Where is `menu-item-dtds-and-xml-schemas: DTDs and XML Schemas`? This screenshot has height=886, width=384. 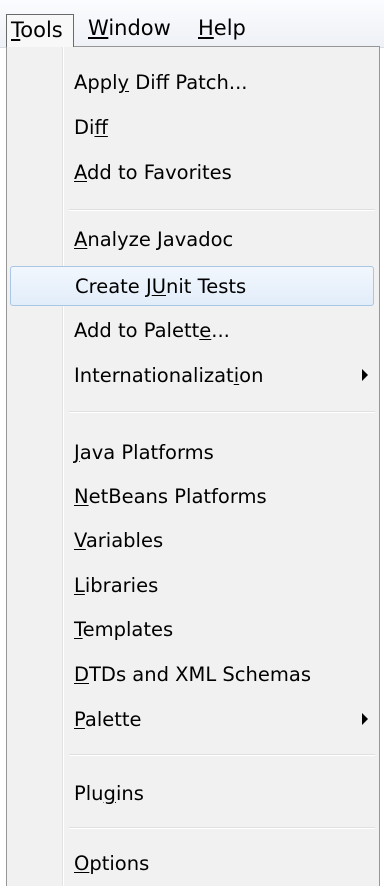
menu-item-dtds-and-xml-schemas: DTDs and XML Schemas is located at coordinates (192, 675).